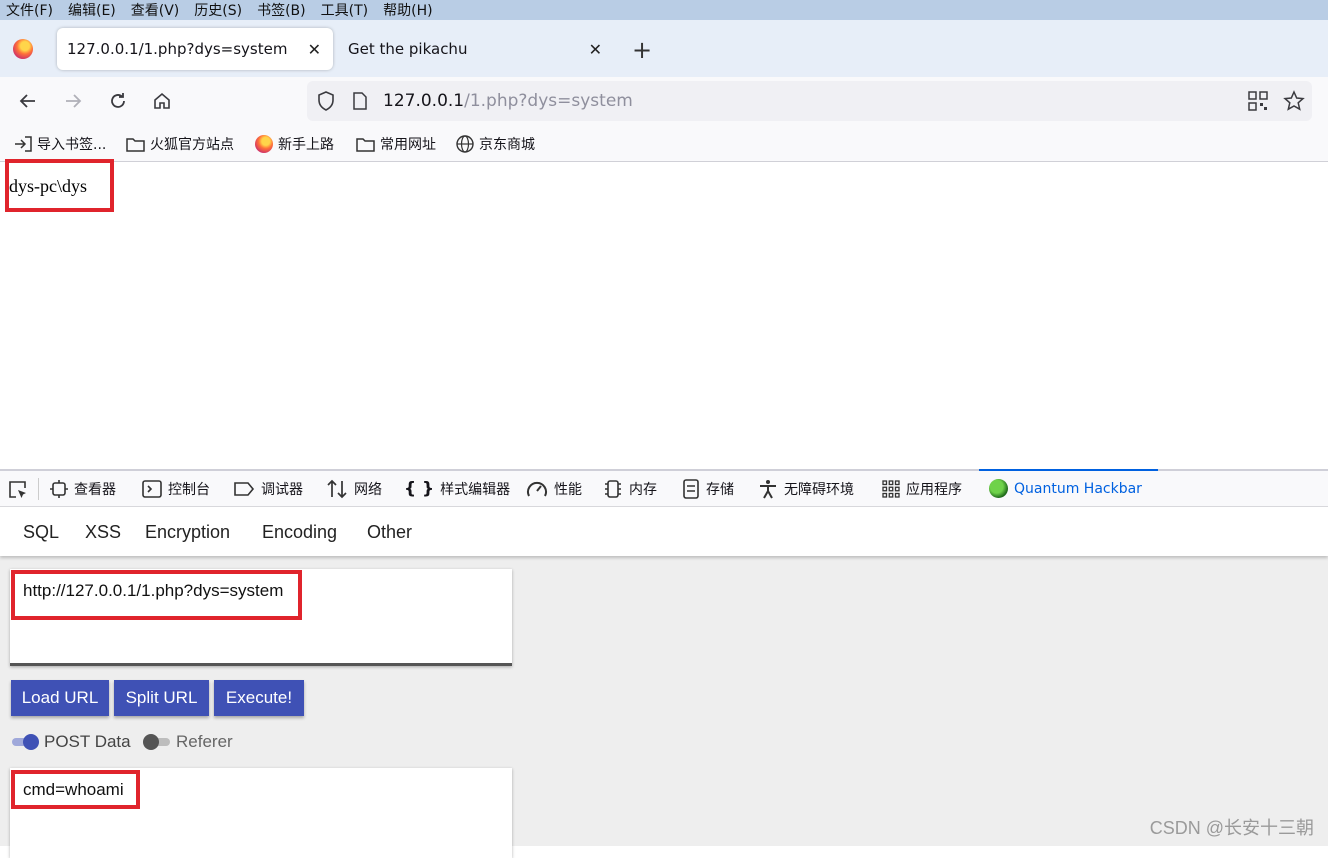 The width and height of the screenshot is (1328, 858). I want to click on menu-bookmarks: 书签(B), so click(281, 10).